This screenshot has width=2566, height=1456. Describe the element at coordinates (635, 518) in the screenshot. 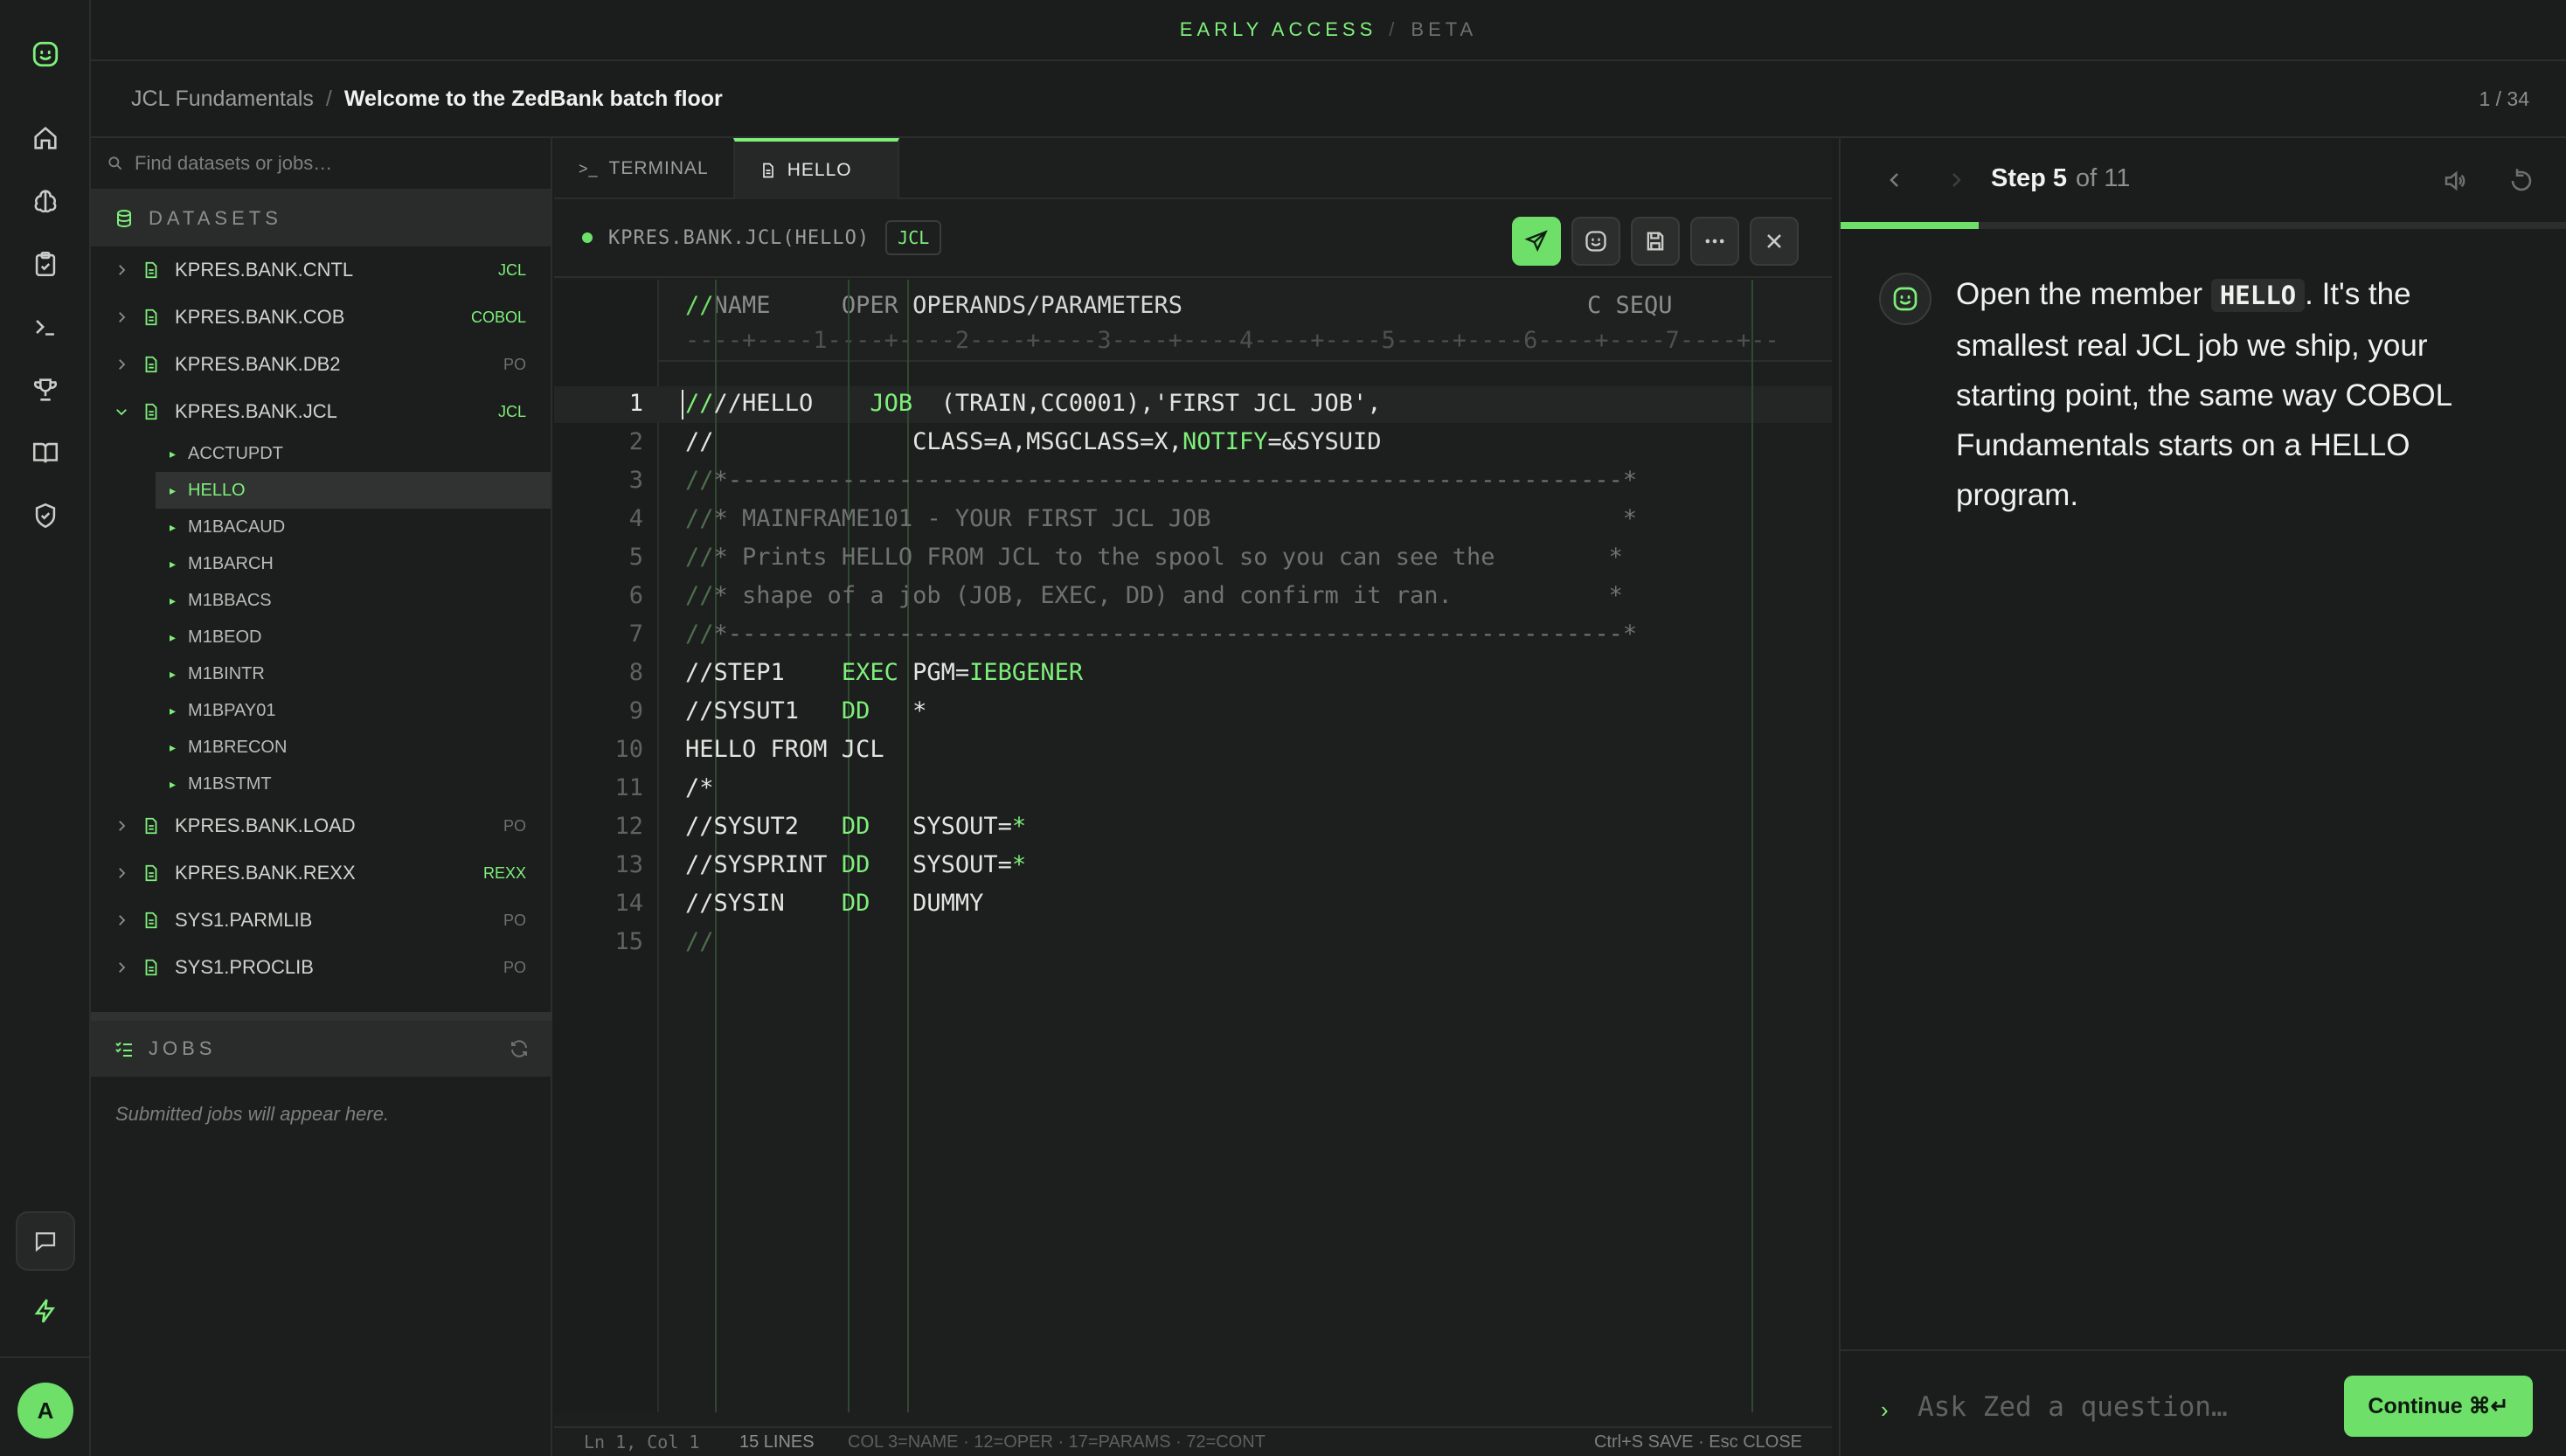

I see `line-number: 4` at that location.